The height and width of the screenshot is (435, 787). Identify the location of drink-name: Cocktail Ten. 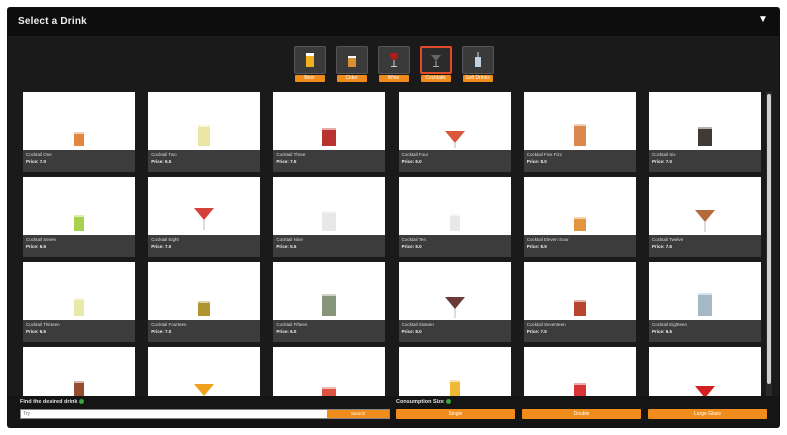
(414, 239).